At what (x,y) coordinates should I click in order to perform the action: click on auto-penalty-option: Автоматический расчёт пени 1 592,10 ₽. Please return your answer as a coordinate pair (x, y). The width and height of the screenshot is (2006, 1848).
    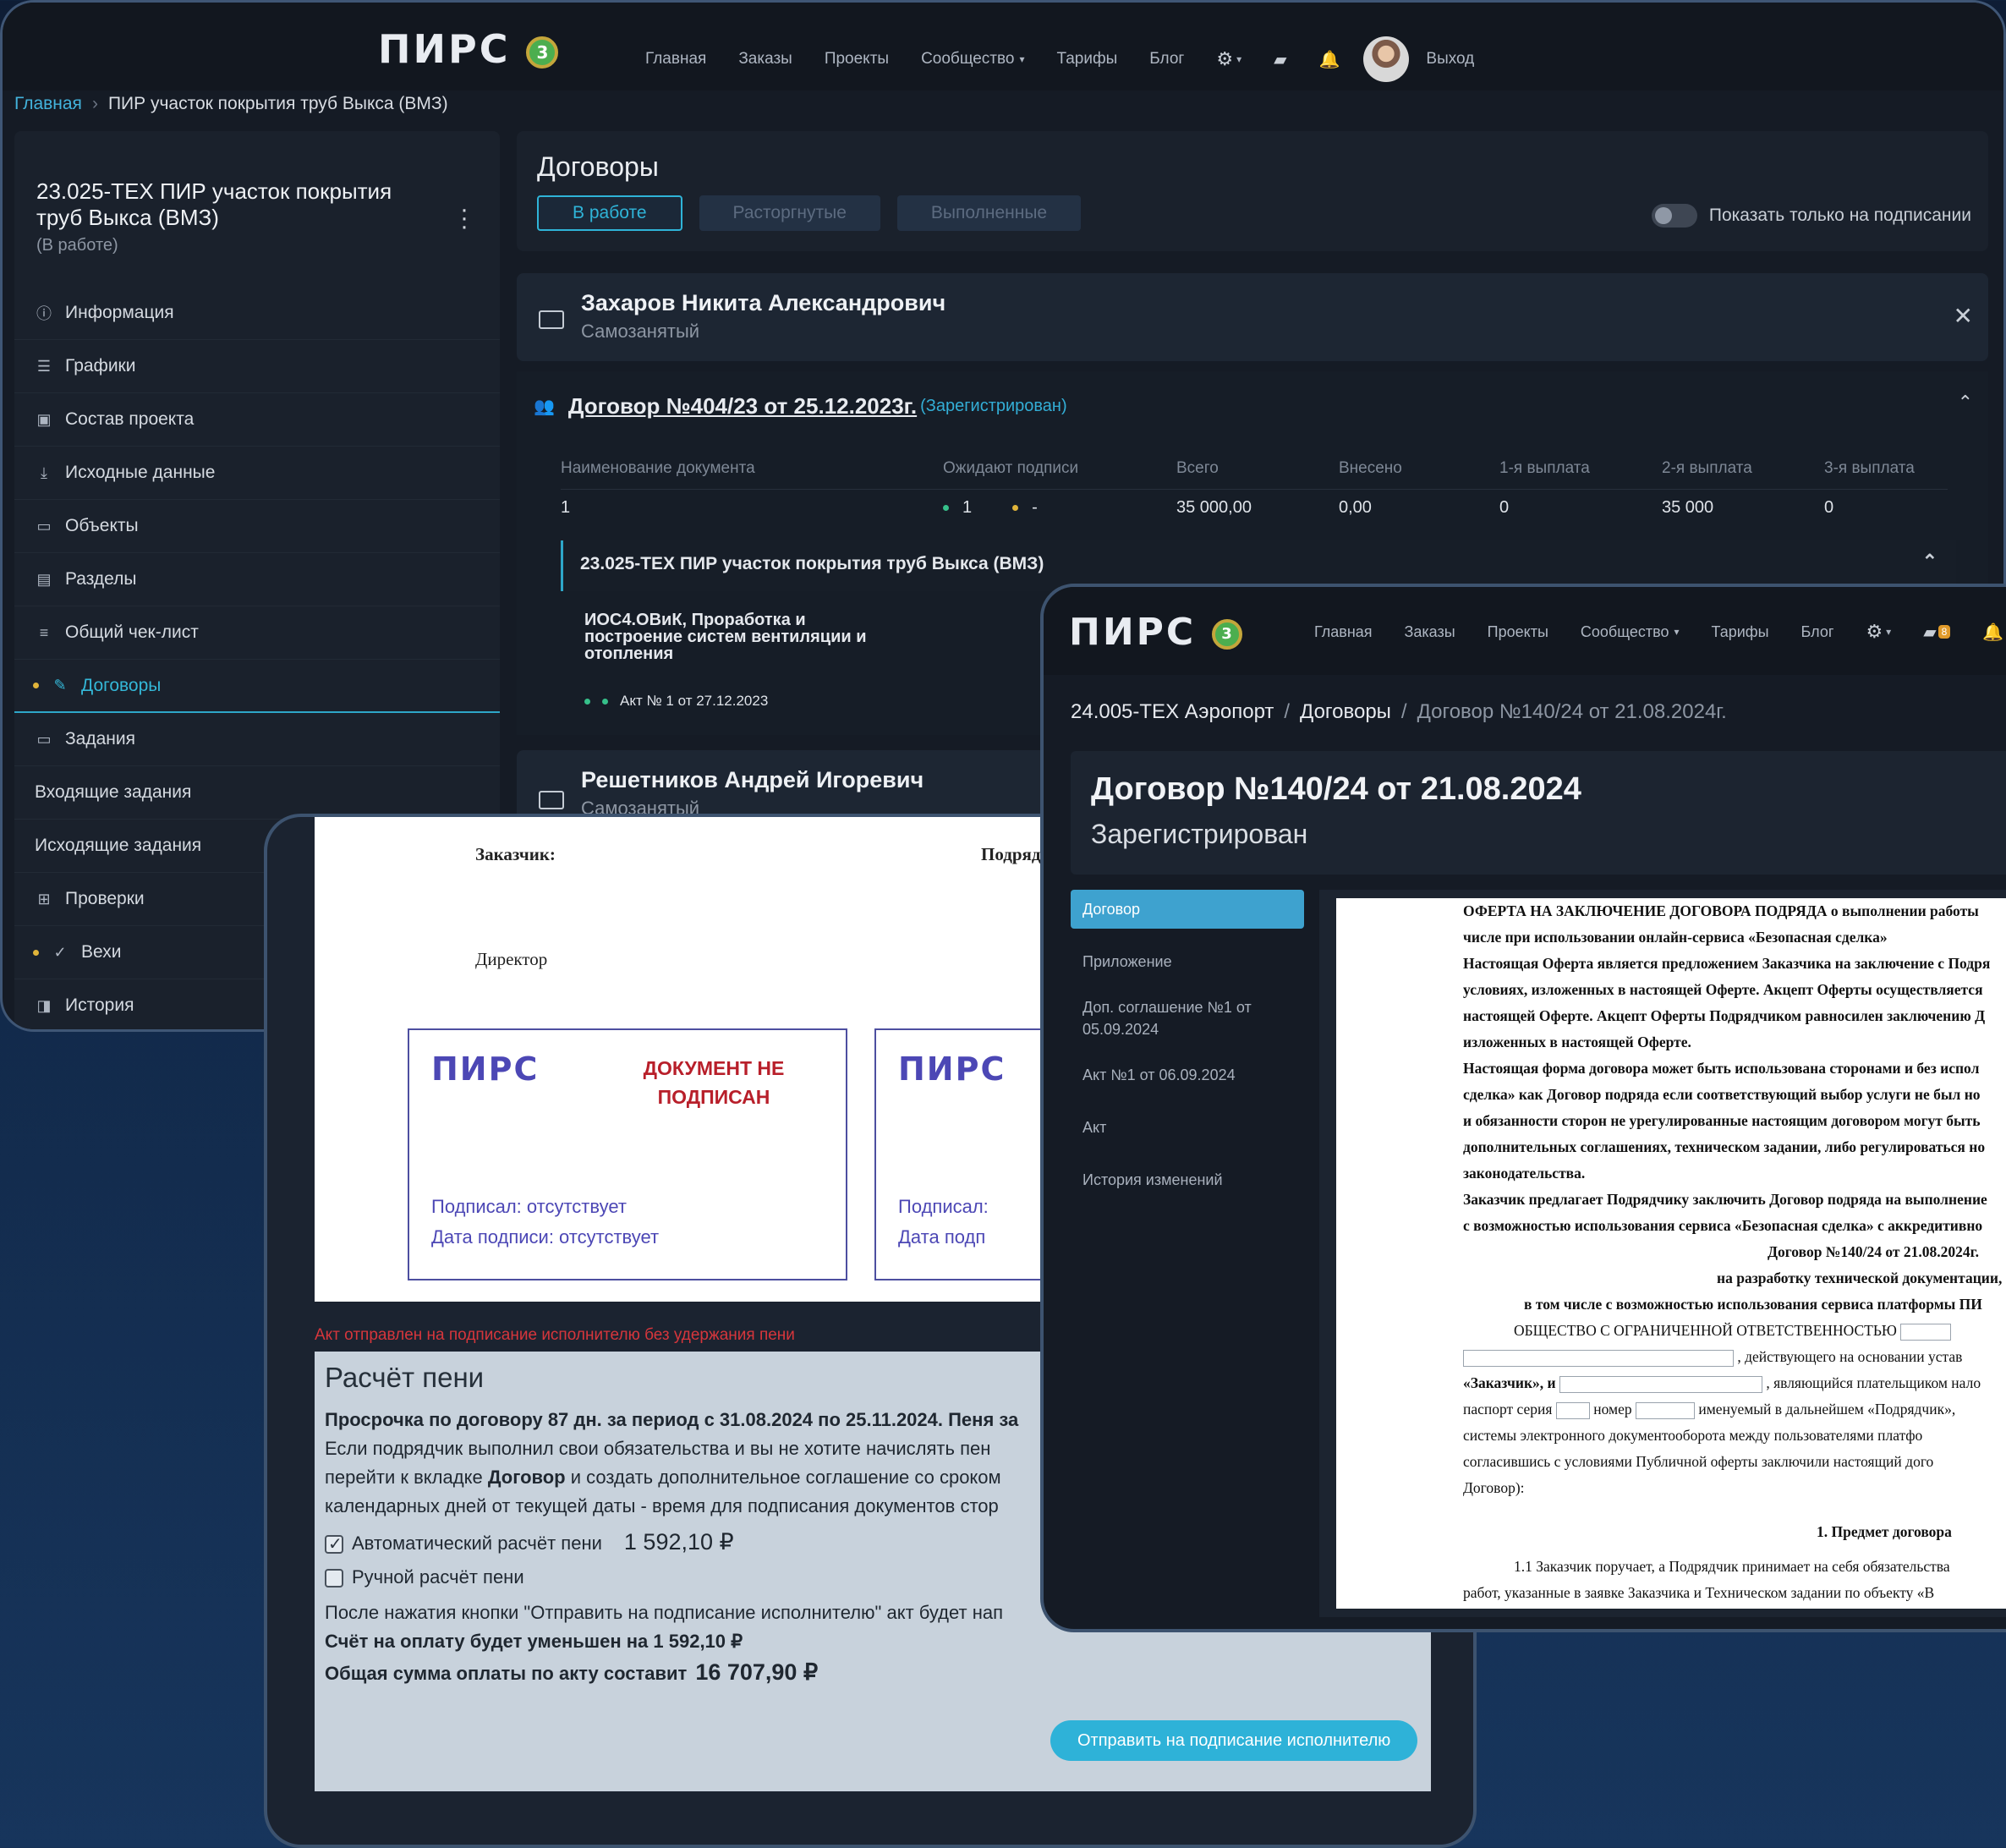
    Looking at the image, I should click on (529, 1542).